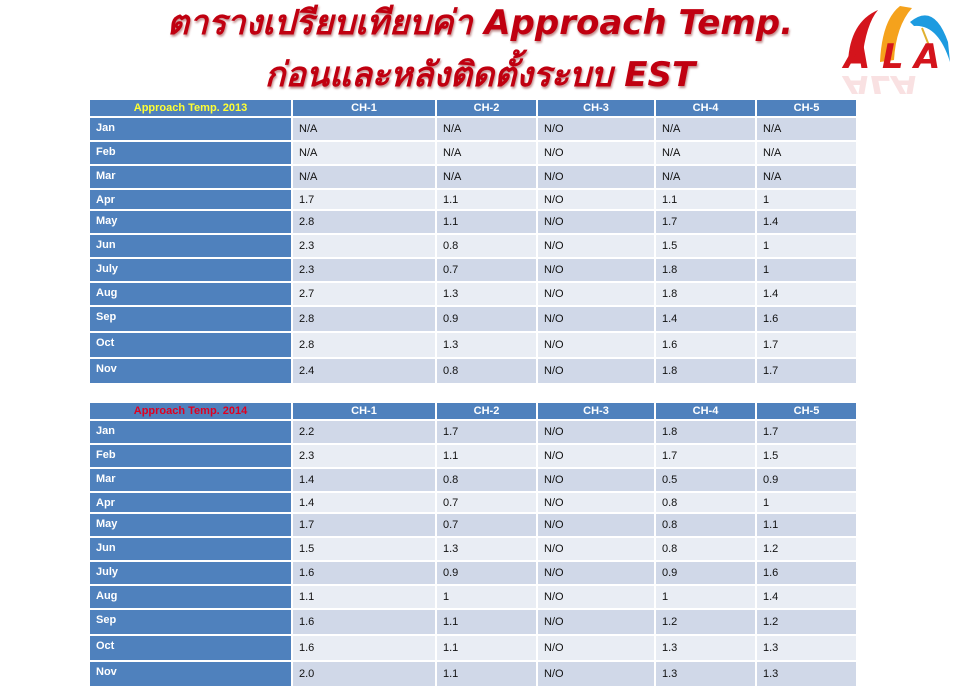 This screenshot has height=688, width=960. Describe the element at coordinates (705, 573) in the screenshot. I see `table-cell: 0.9` at that location.